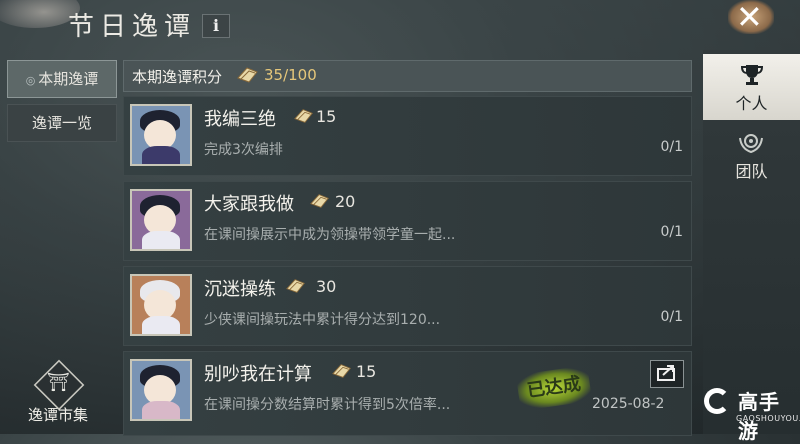 The image size is (800, 444). I want to click on close-icon: ✕, so click(749, 18).